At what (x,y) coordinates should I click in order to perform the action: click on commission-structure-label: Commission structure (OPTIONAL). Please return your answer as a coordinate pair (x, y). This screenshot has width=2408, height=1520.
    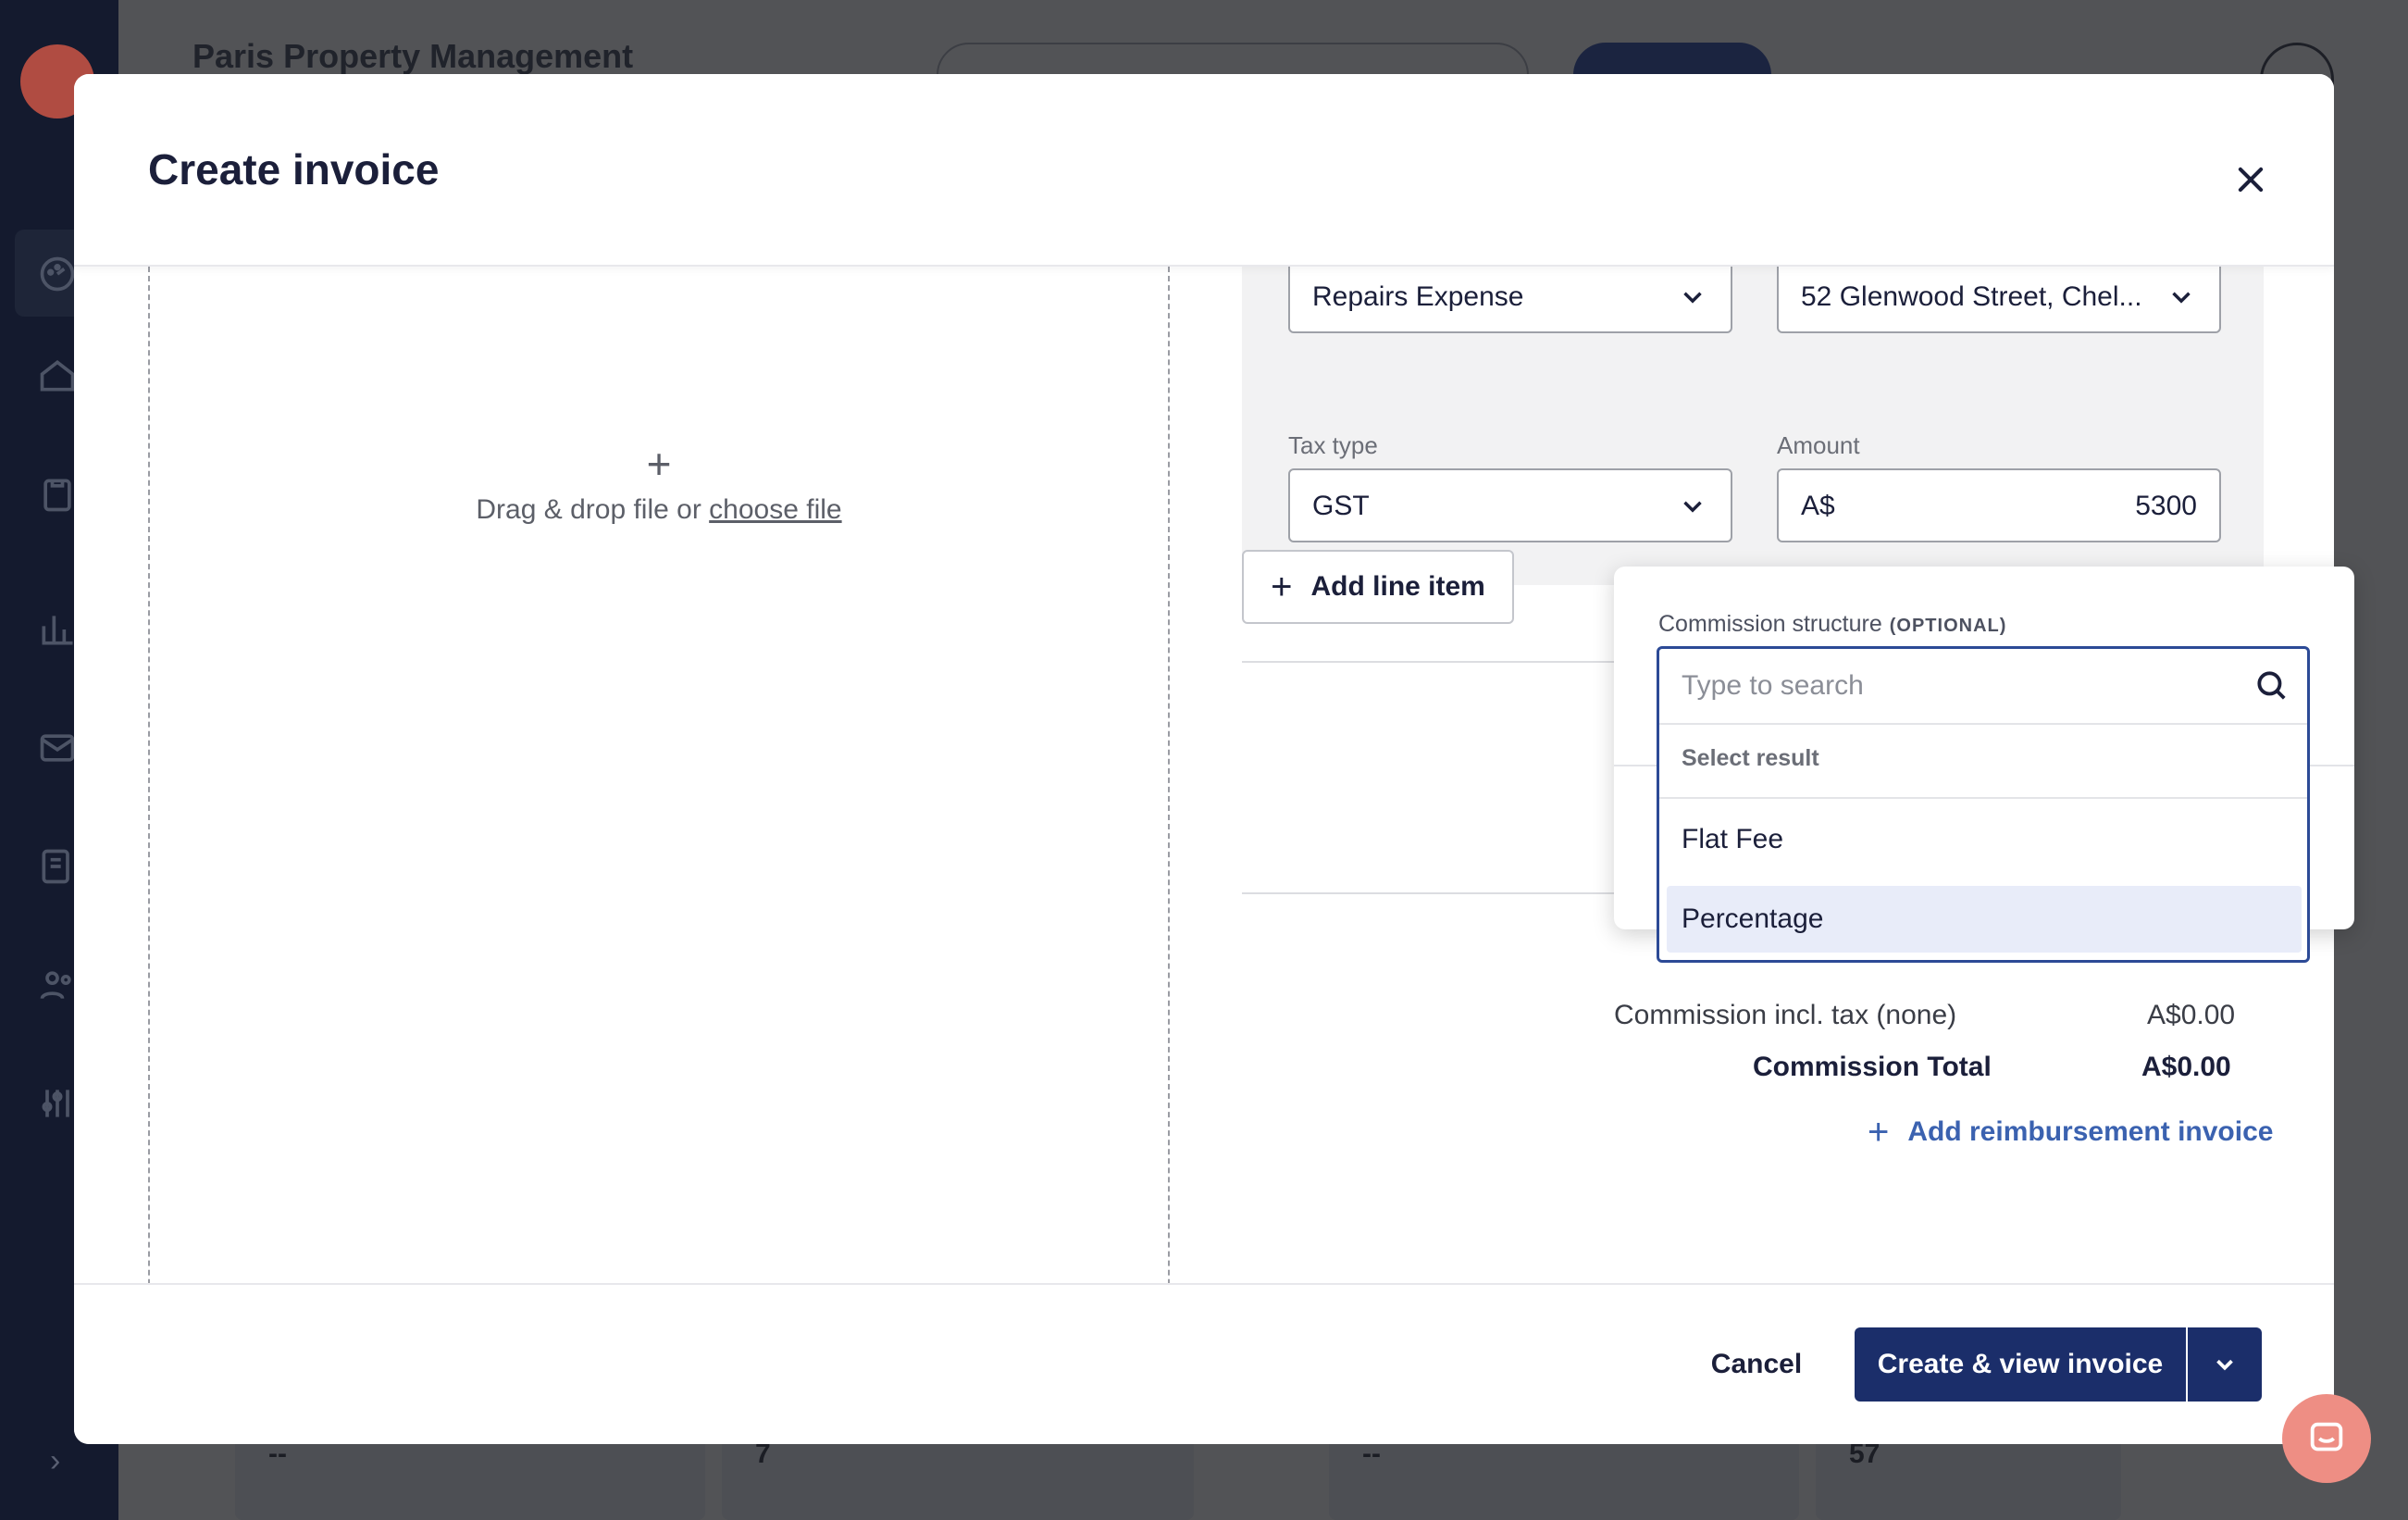
    Looking at the image, I should click on (1832, 624).